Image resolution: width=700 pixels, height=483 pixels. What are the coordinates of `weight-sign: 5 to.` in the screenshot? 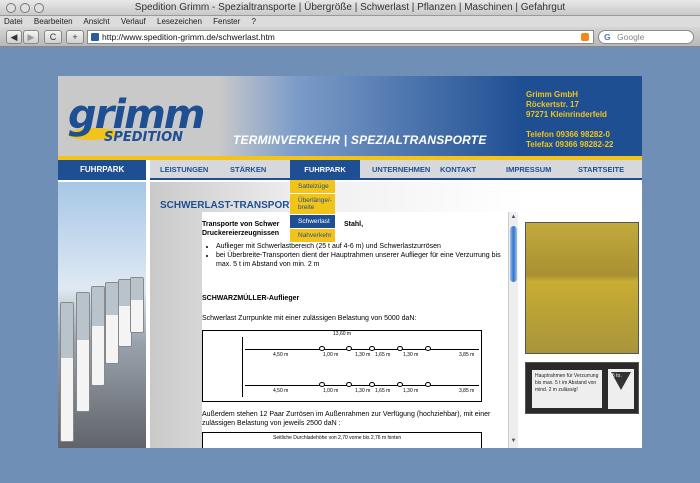 It's located at (621, 389).